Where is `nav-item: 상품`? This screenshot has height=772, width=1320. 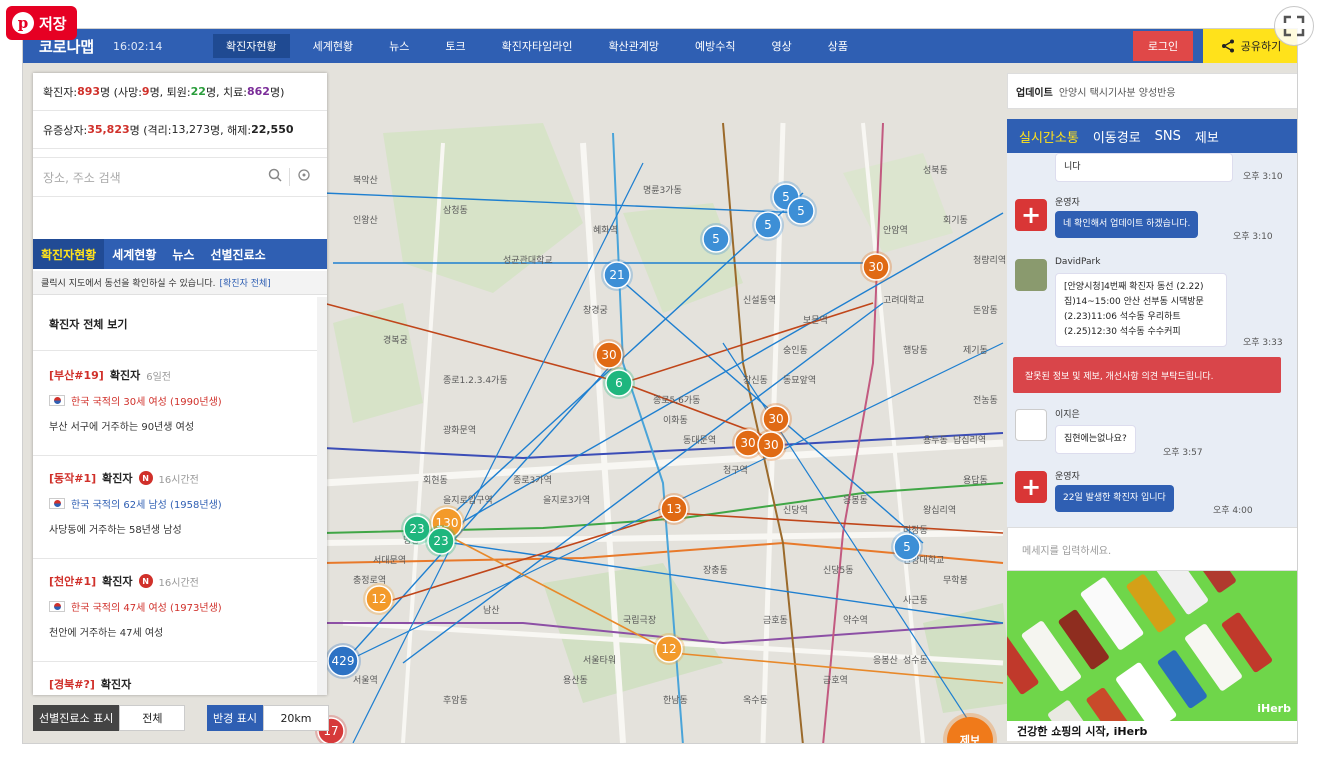
nav-item: 상품 is located at coordinates (838, 46).